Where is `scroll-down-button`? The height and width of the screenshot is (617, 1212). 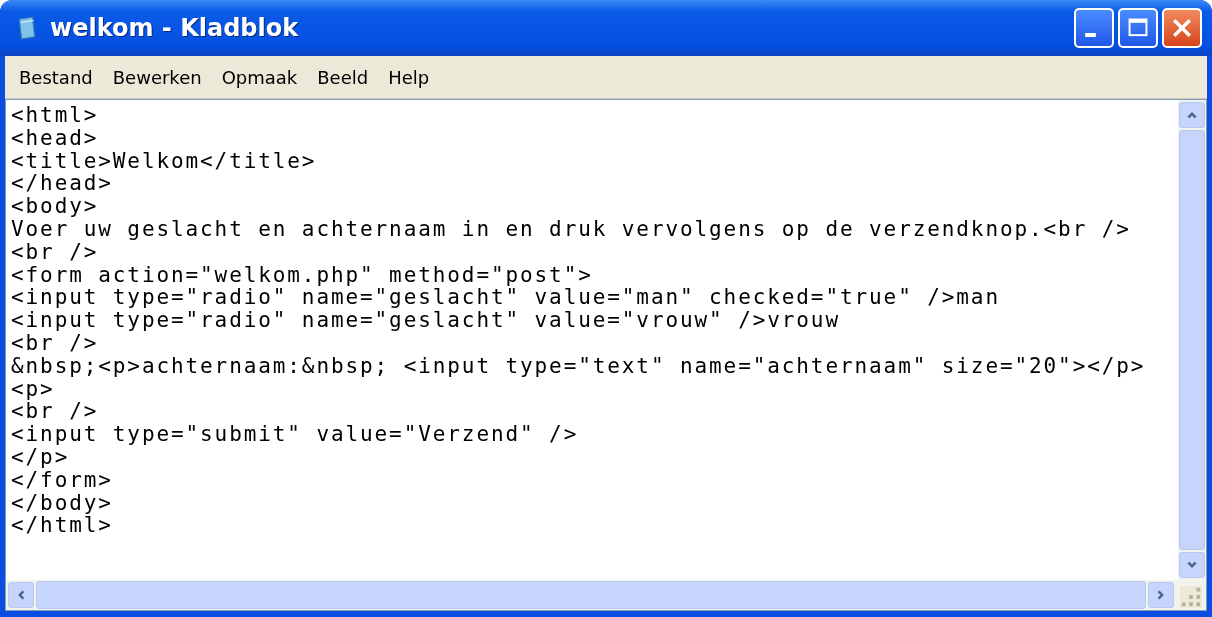 scroll-down-button is located at coordinates (1192, 565).